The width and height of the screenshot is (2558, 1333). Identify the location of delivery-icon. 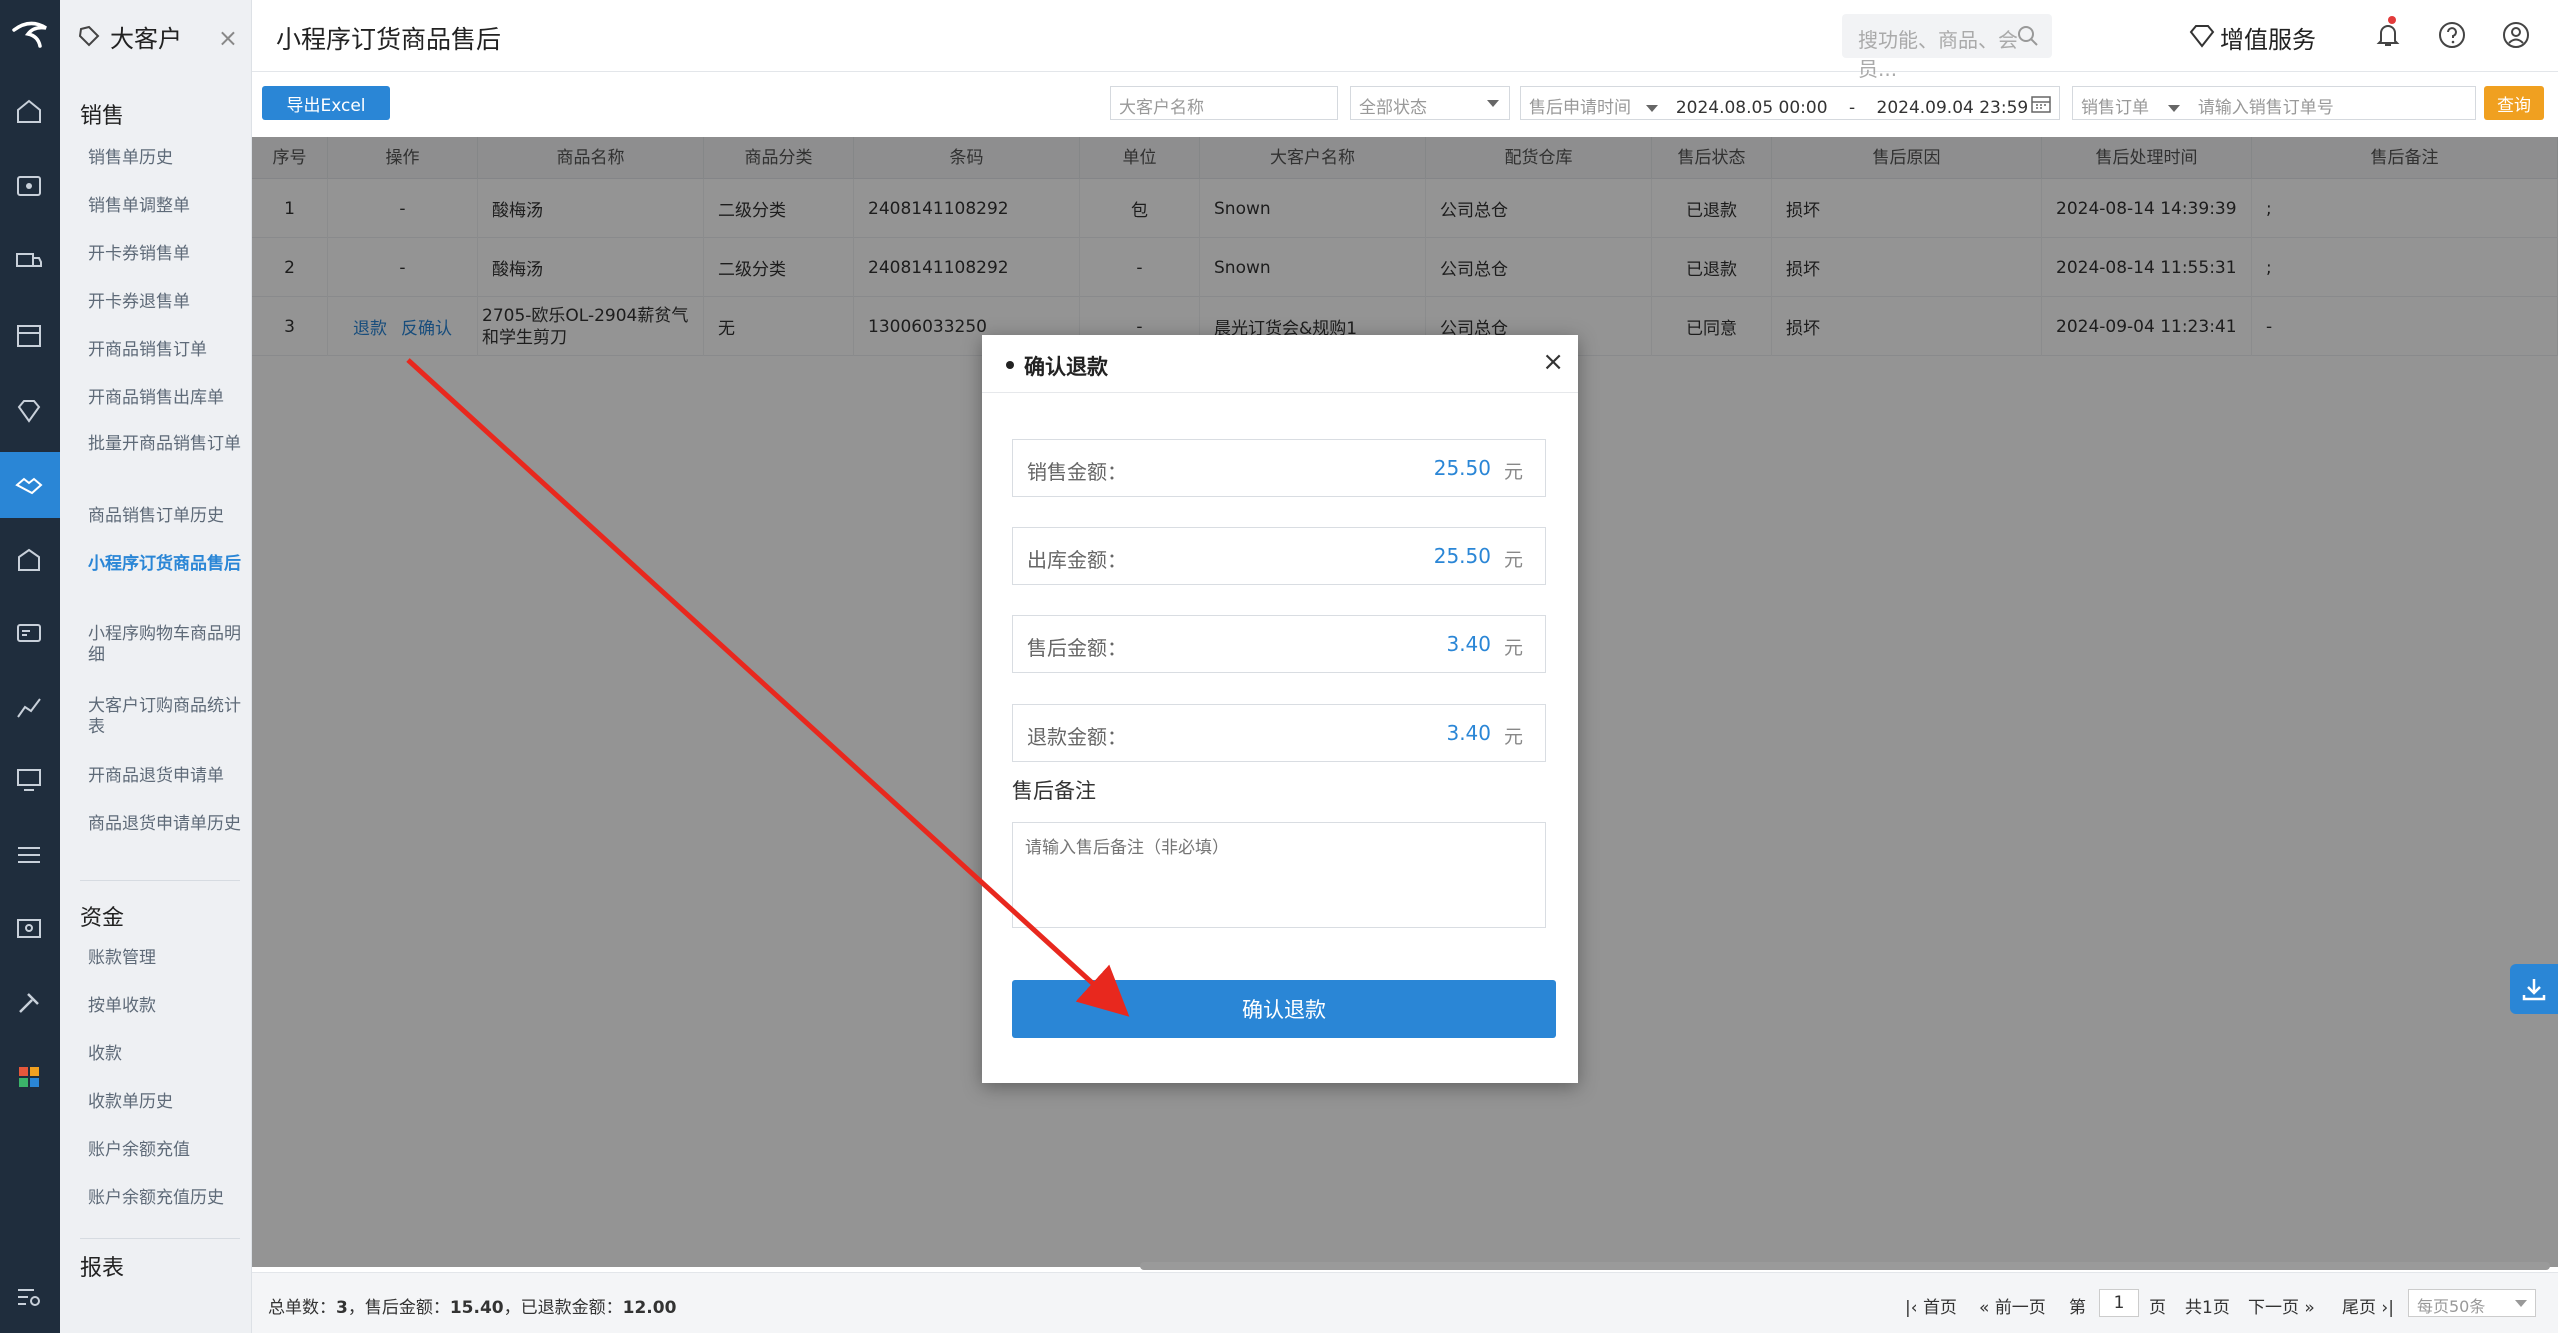
(29, 261).